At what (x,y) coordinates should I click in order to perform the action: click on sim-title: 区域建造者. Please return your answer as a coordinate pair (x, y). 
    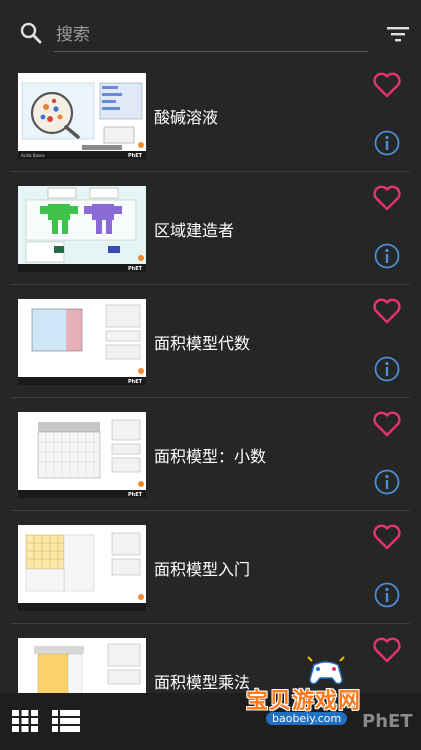
    Looking at the image, I should click on (254, 229).